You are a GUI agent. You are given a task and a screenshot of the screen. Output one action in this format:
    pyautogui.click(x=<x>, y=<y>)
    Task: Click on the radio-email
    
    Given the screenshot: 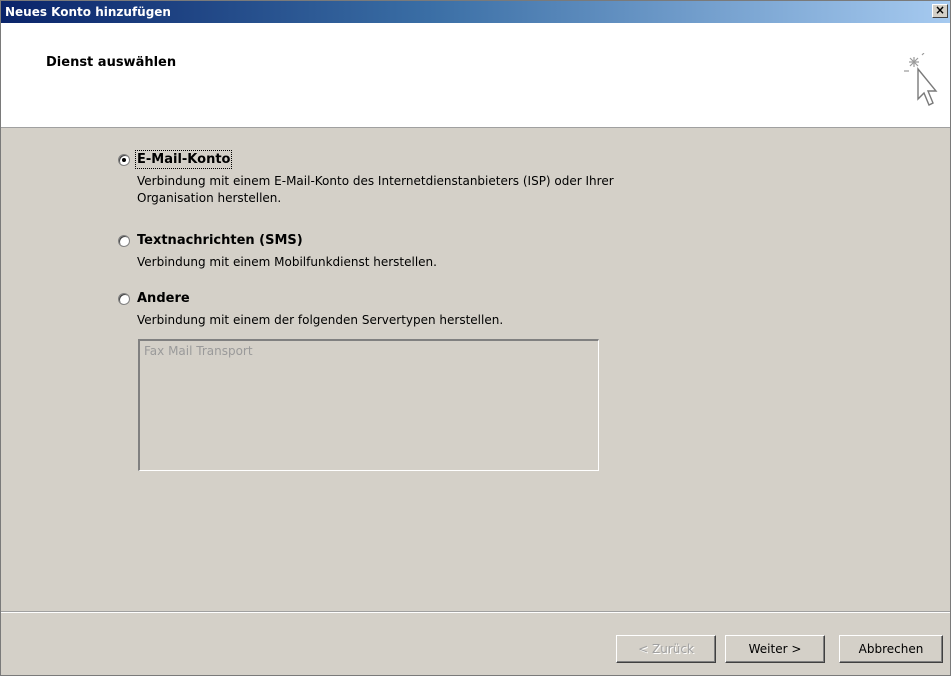 What is the action you would take?
    pyautogui.click(x=124, y=160)
    